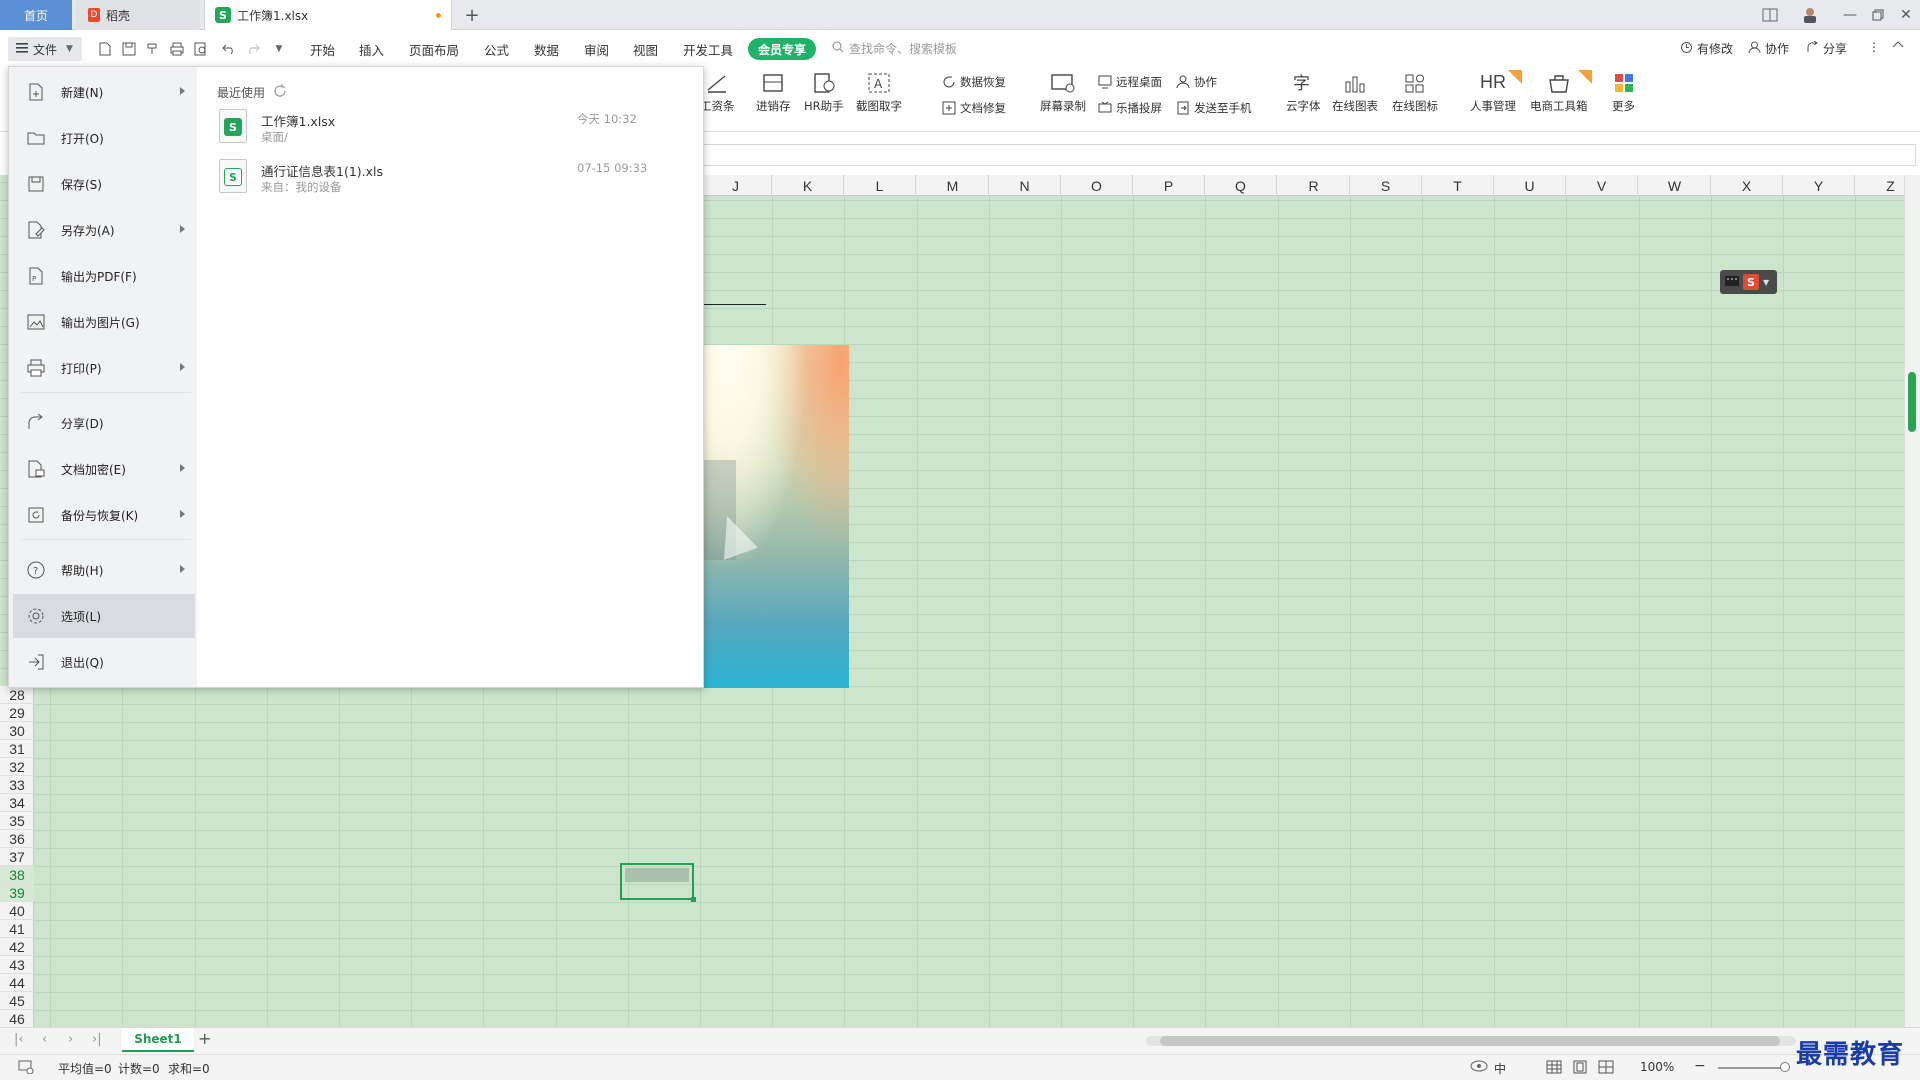  Describe the element at coordinates (104, 423) in the screenshot. I see `file-menu-item-share: 分享(D)` at that location.